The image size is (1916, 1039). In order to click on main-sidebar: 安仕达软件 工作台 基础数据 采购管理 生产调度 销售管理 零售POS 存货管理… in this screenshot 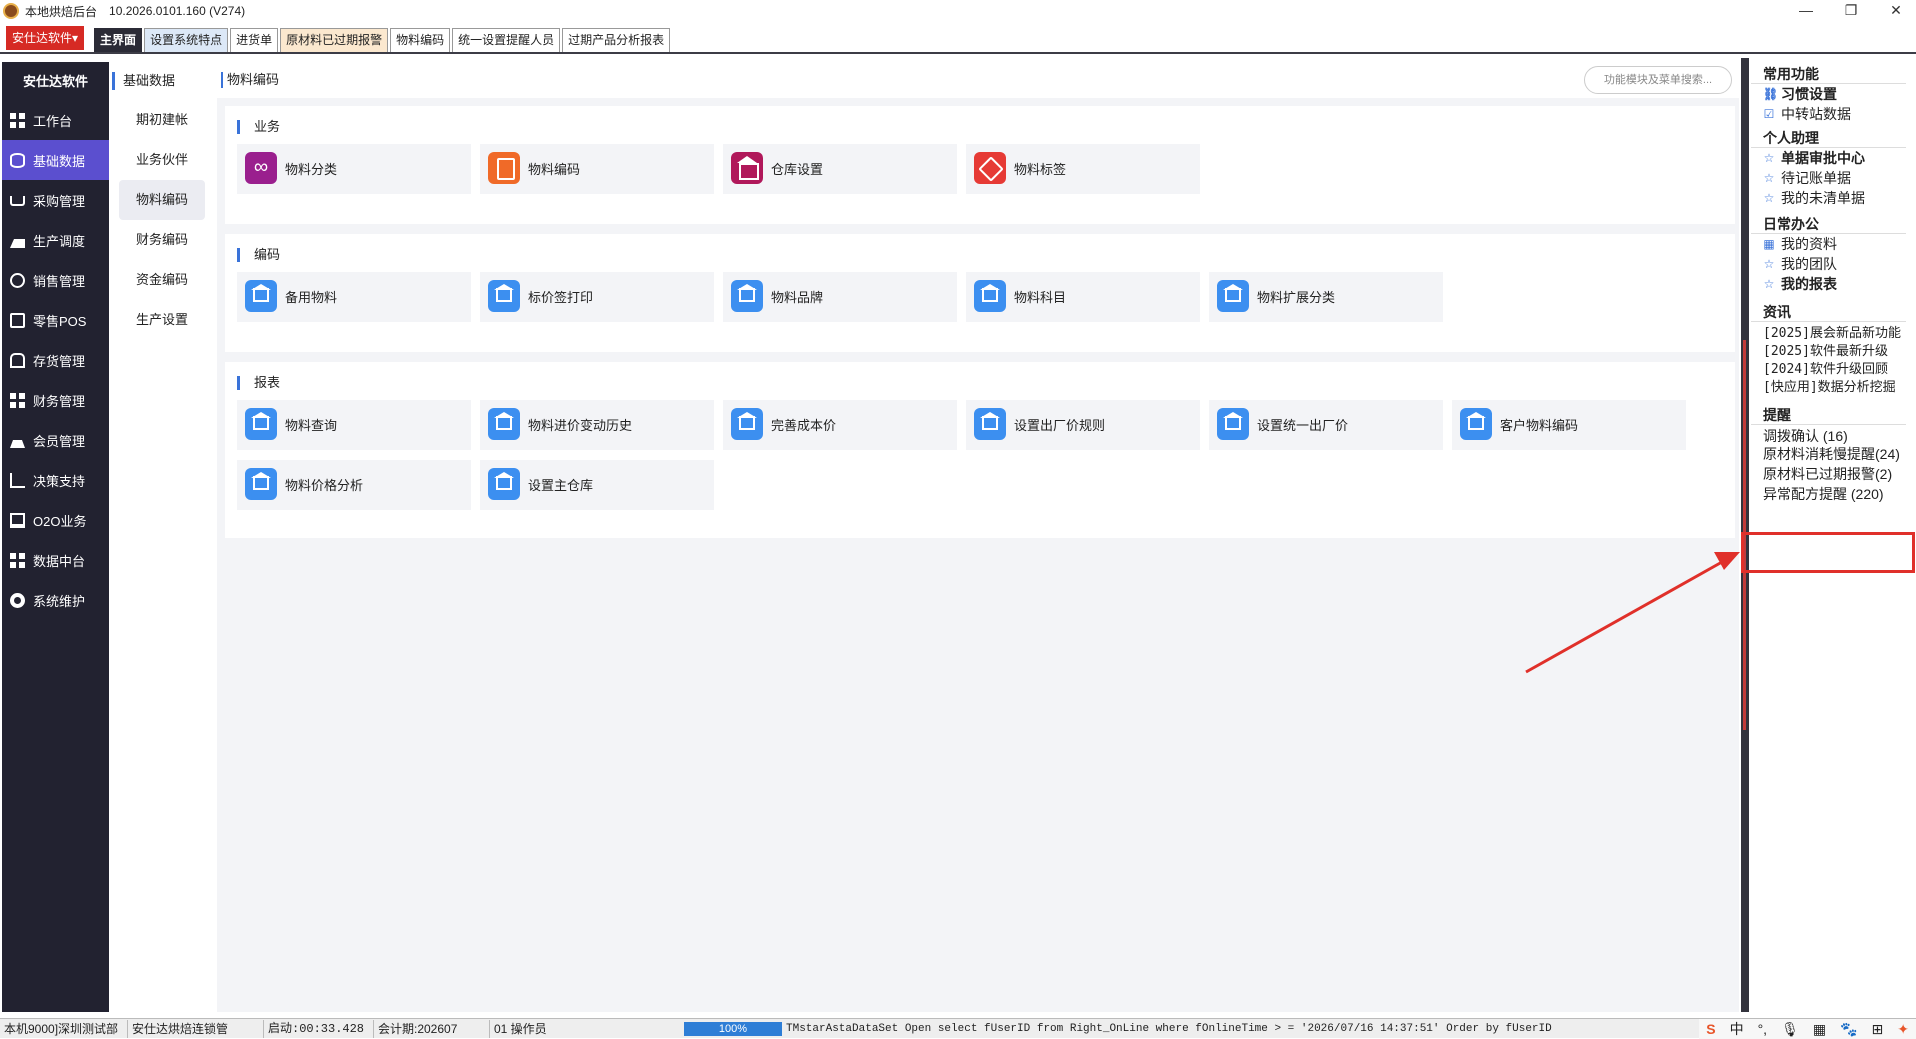, I will do `click(55, 537)`.